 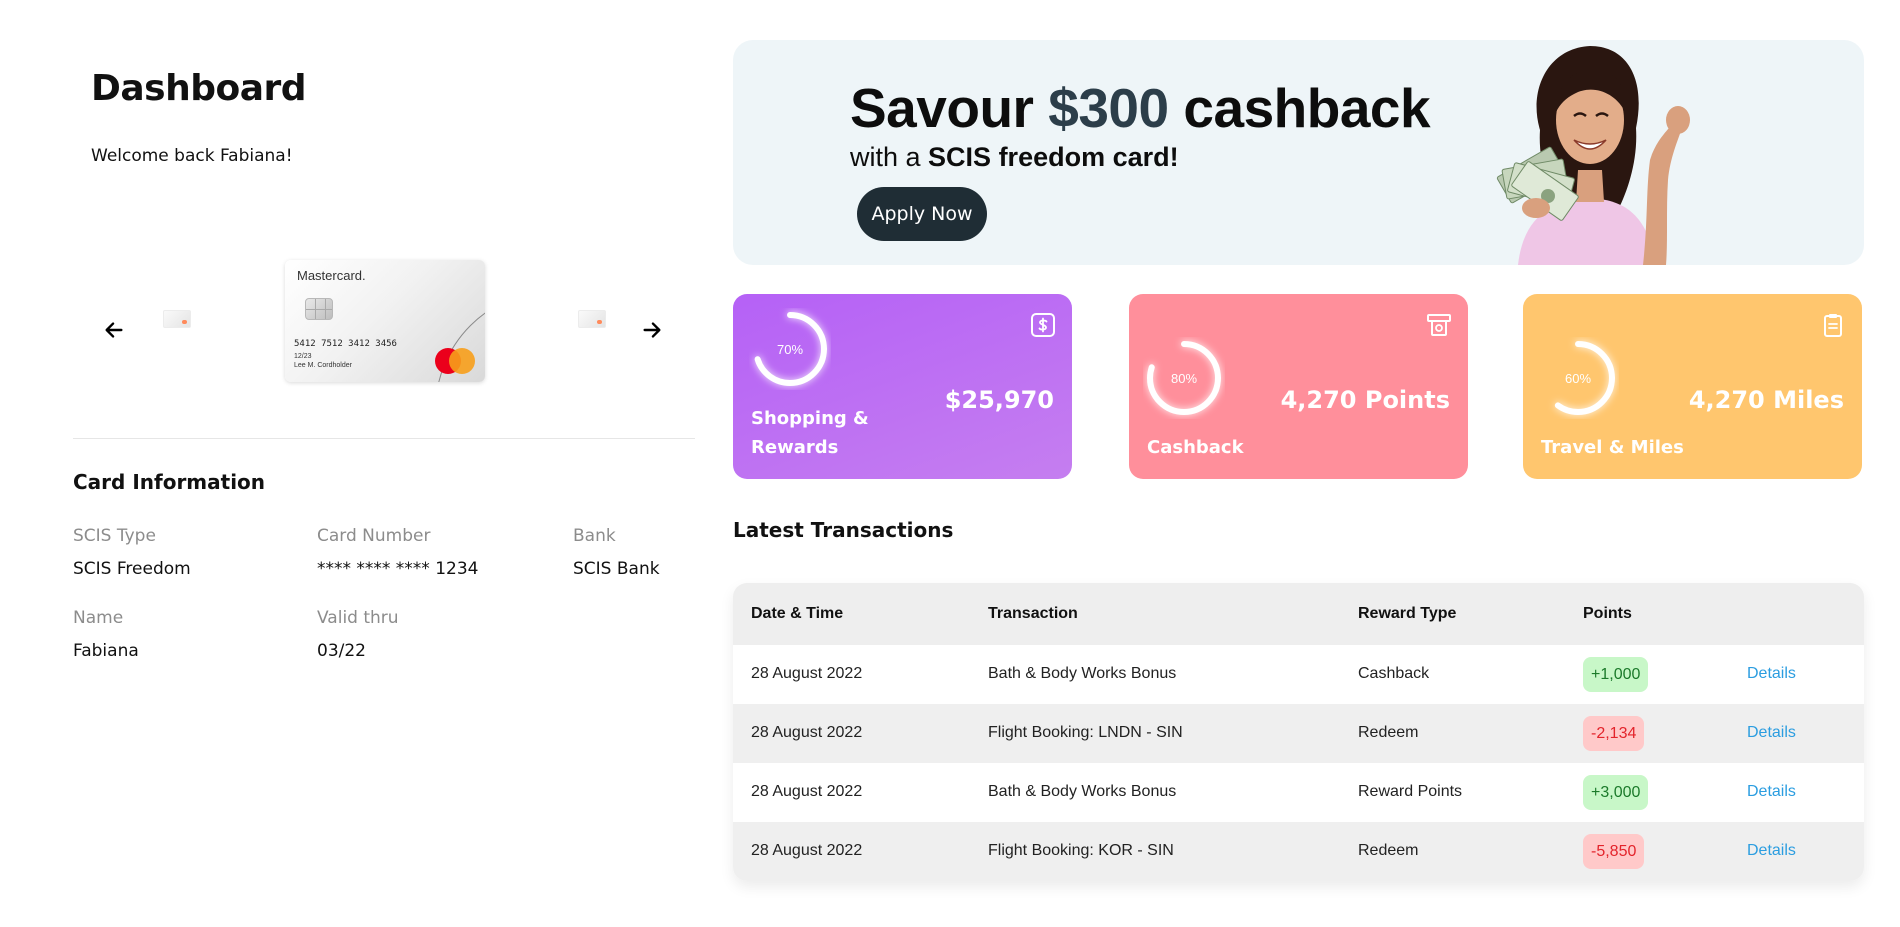 I want to click on chip-icon, so click(x=319, y=309).